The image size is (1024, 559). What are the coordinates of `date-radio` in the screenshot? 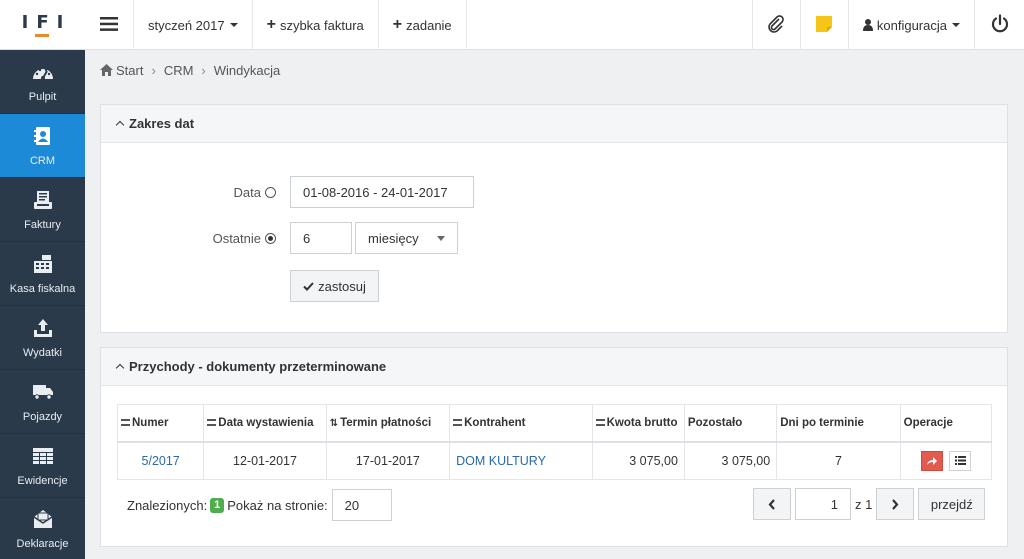 It's located at (270, 192).